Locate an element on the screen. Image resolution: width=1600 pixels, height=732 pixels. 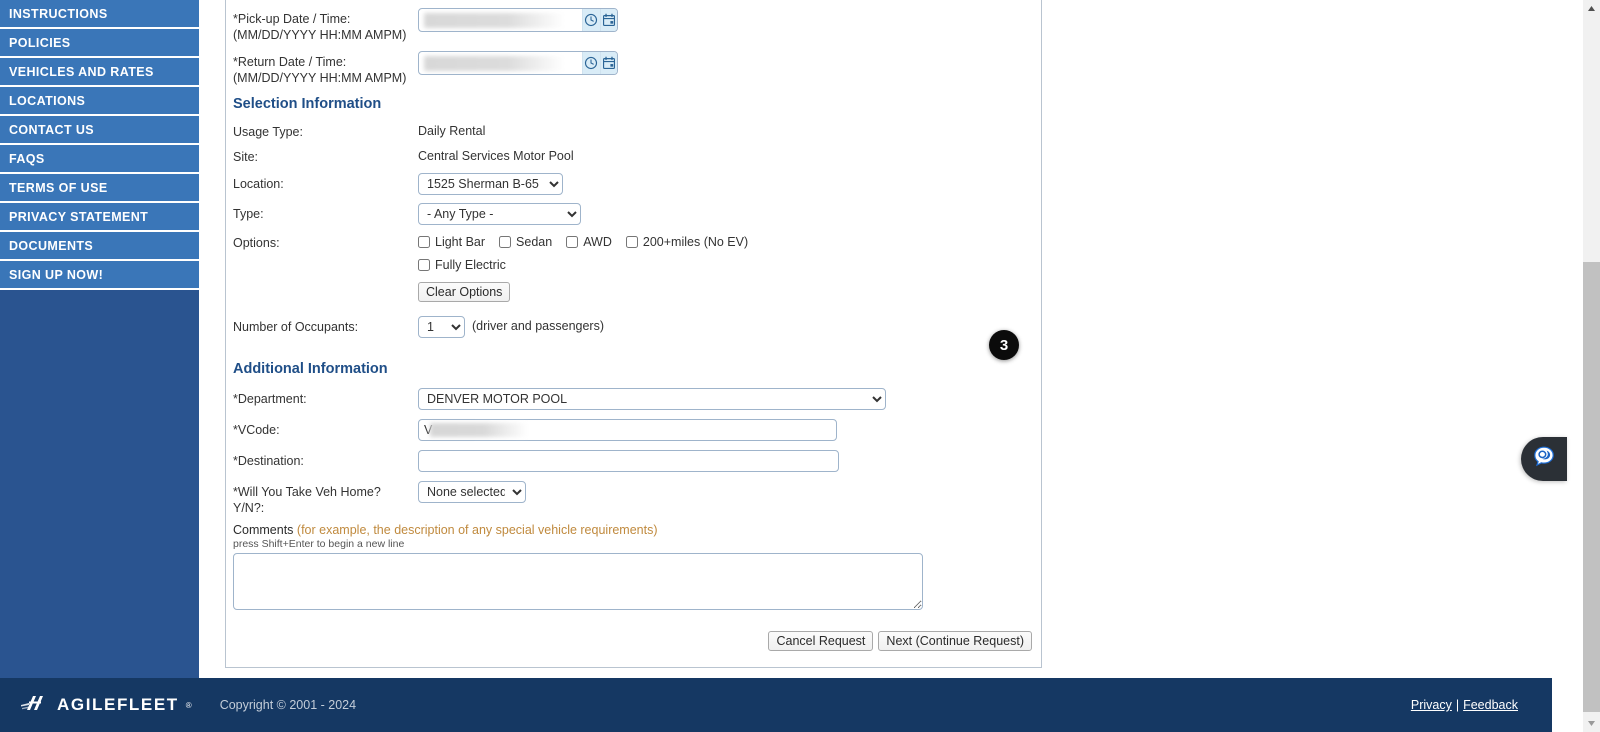
sidebar-item-sign-up-now: SIGN UP NOW! is located at coordinates (99, 275).